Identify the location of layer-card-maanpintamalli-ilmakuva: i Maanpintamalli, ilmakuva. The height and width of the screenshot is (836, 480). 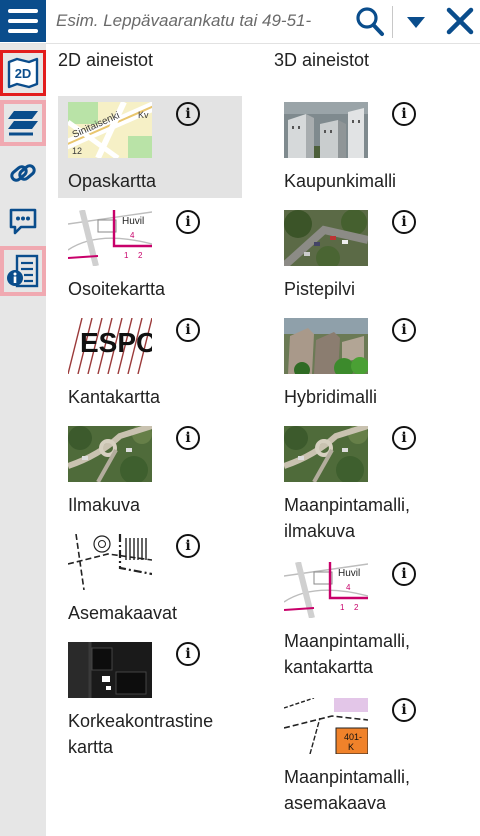
(366, 485).